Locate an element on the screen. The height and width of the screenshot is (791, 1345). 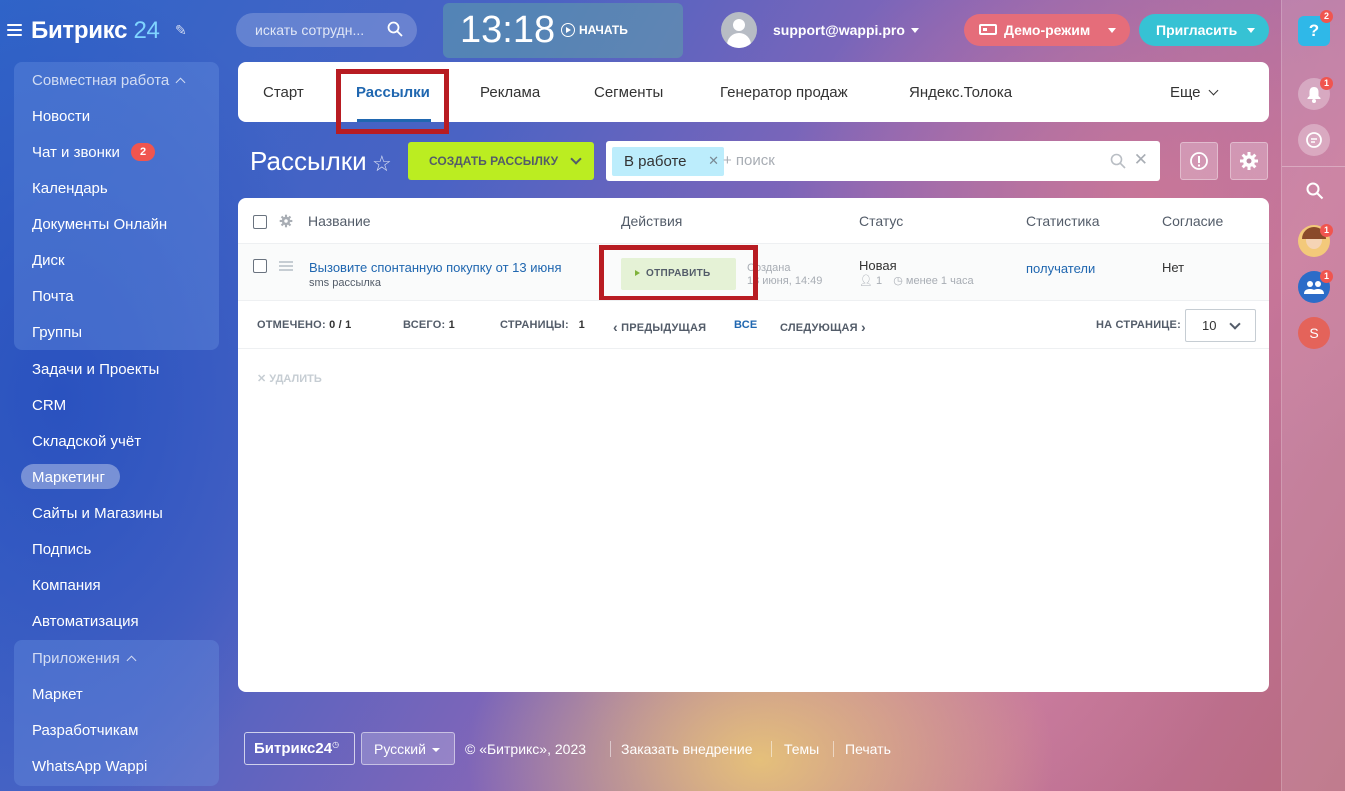
footer-link-order: Заказать внедрение is located at coordinates (687, 749).